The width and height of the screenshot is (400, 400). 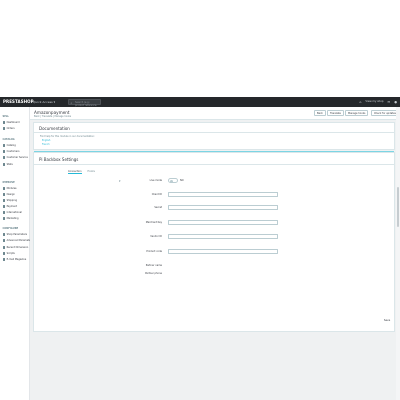 I want to click on view-shop-link: View my shop, so click(x=374, y=101).